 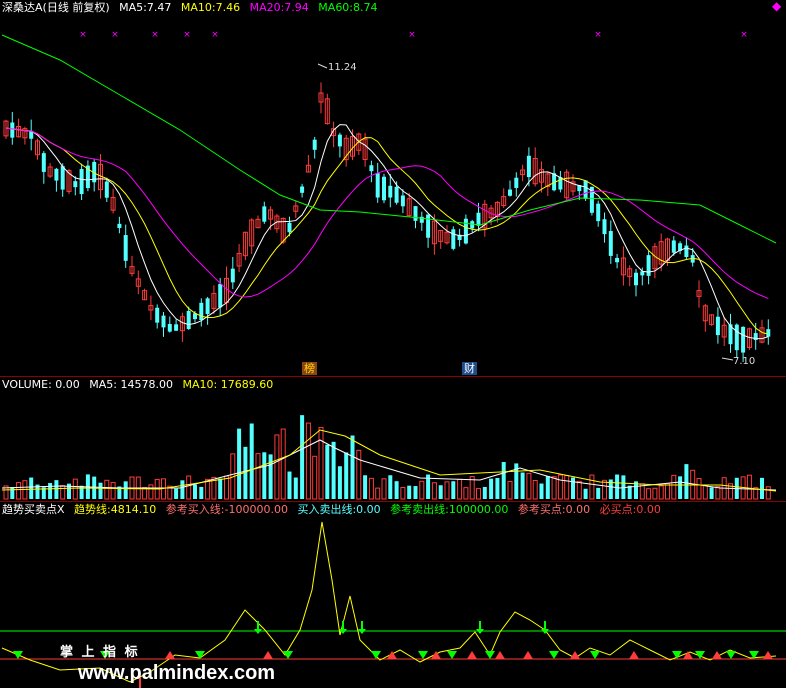 What do you see at coordinates (200, 384) in the screenshot?
I see `vol-ma10-label: MA10:` at bounding box center [200, 384].